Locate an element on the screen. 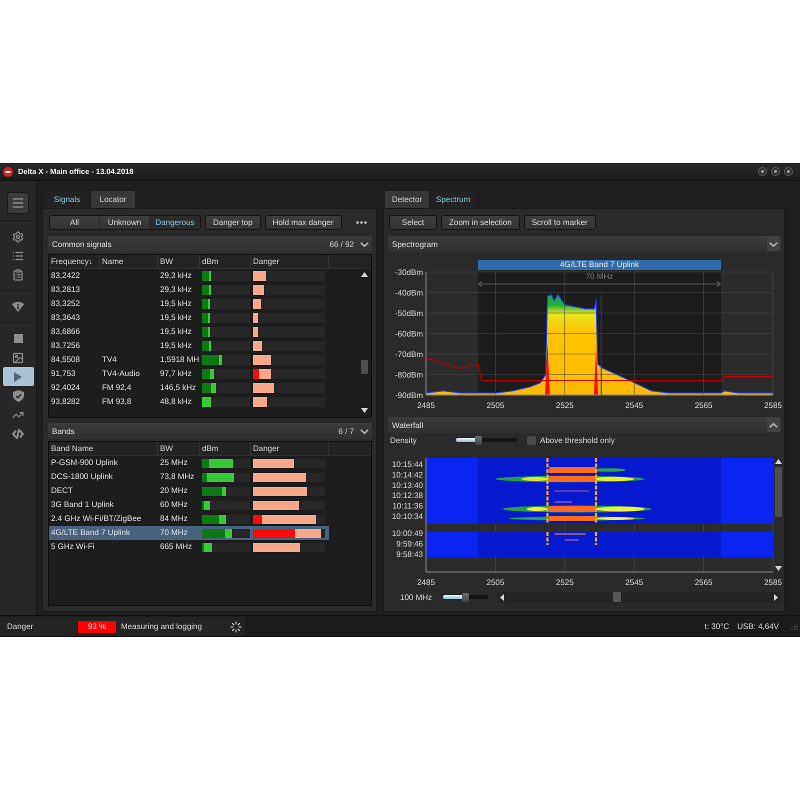 This screenshot has width=800, height=800. table-row: 91,753 TV4-Audio 97,7 kHz is located at coordinates (189, 374).